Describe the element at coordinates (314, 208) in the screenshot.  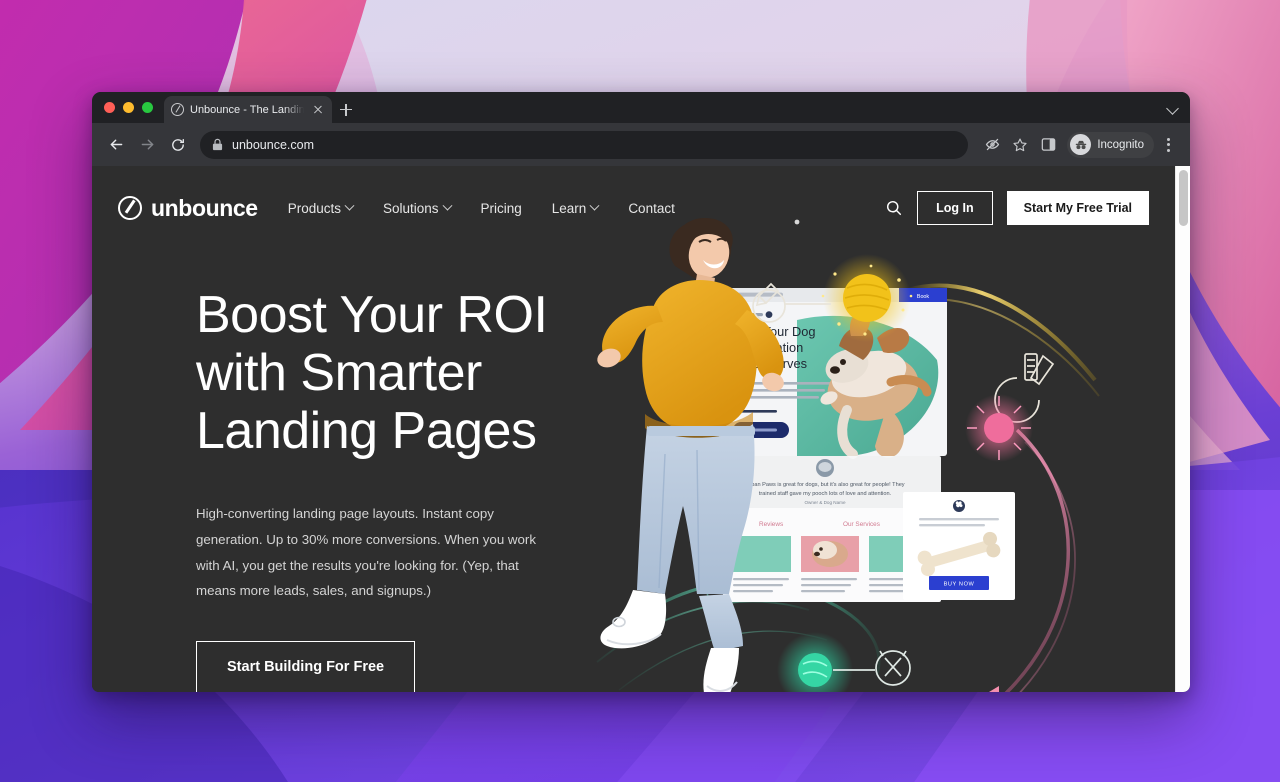
I see `nav-label: Products` at that location.